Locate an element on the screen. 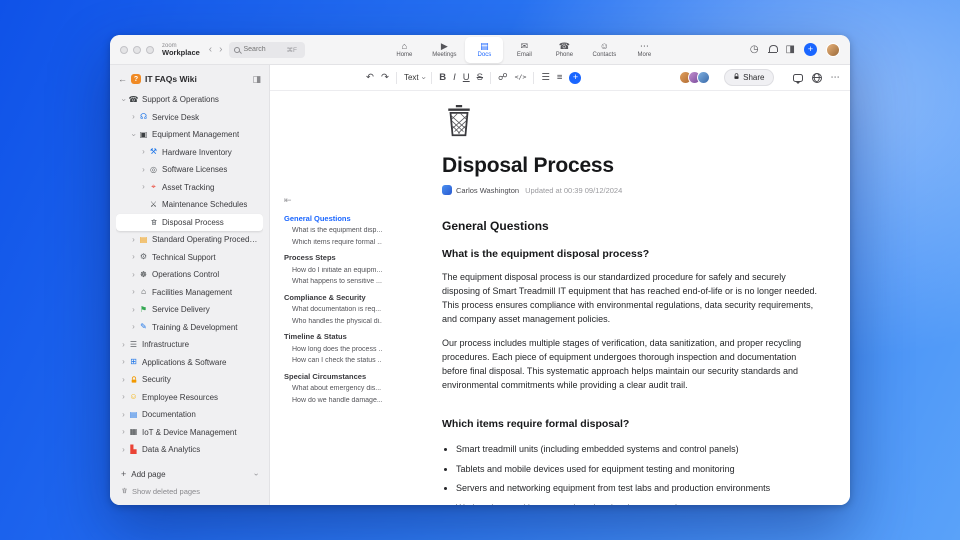  sidebar-item-iot-device-management: › ▦ IoT & Device Management is located at coordinates (189, 433).